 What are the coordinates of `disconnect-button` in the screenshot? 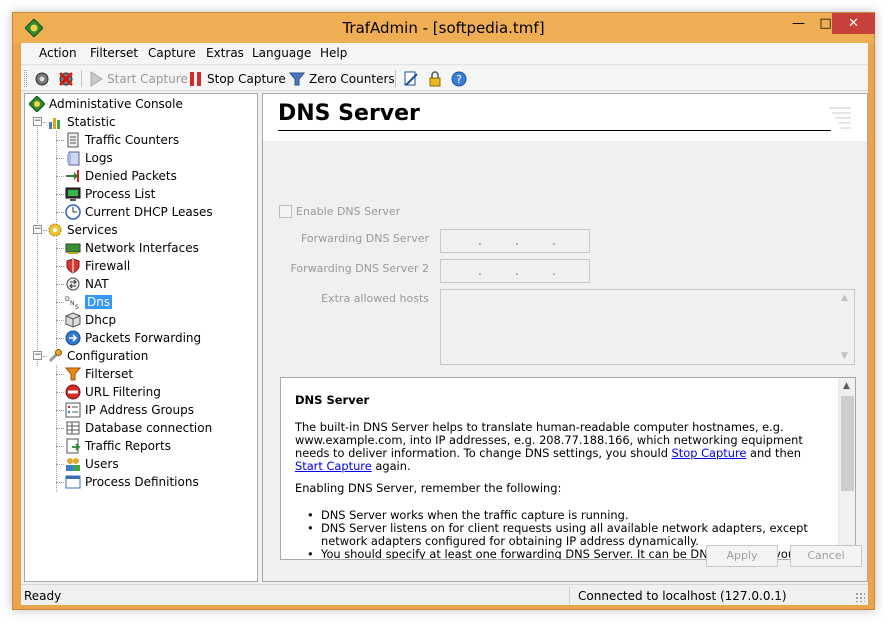 It's located at (68, 78).